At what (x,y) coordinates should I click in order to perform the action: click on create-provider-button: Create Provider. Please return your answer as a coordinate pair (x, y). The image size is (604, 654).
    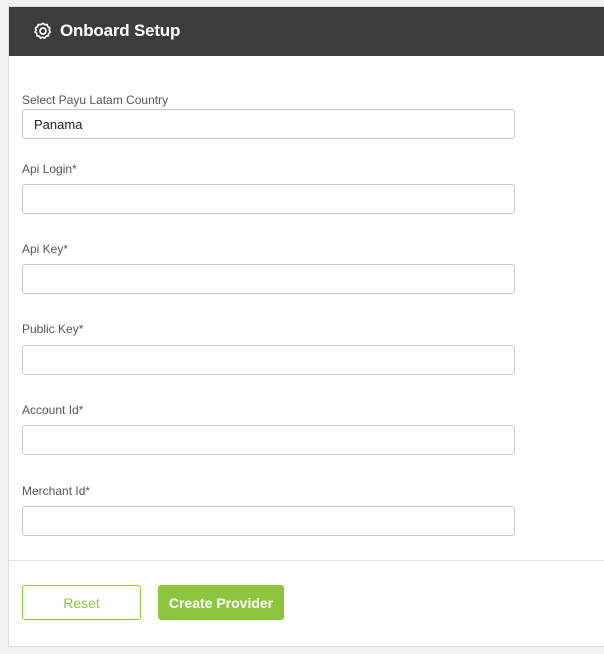
    Looking at the image, I should click on (221, 602).